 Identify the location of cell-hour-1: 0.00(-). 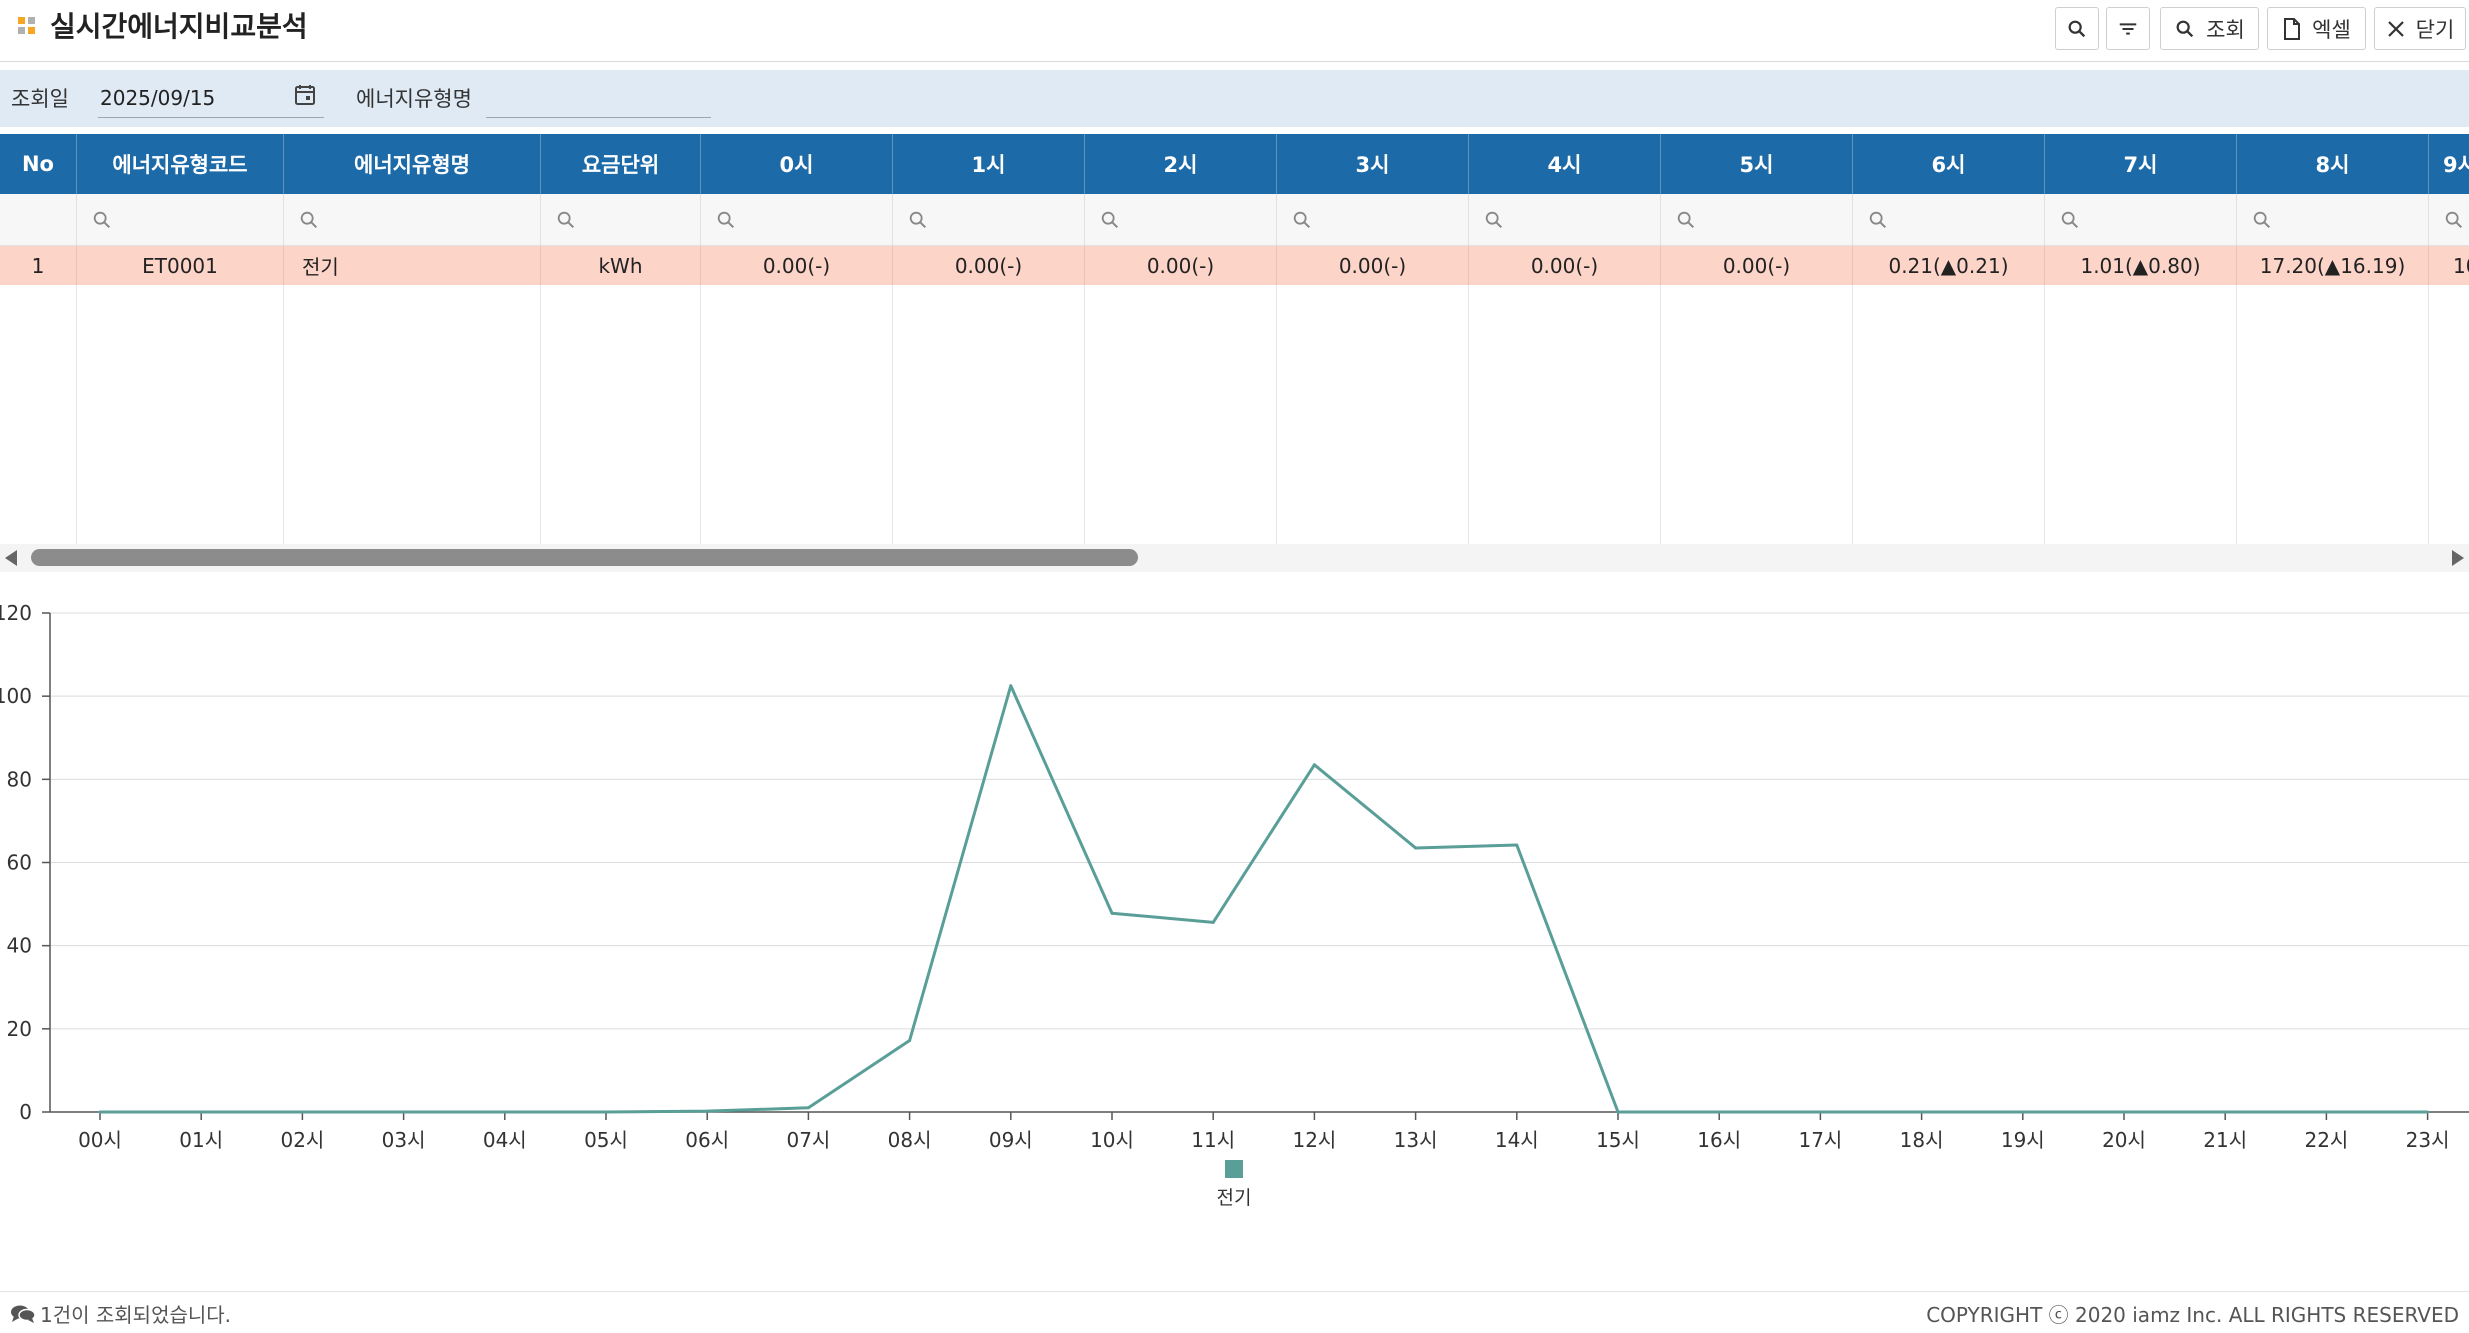
(989, 265).